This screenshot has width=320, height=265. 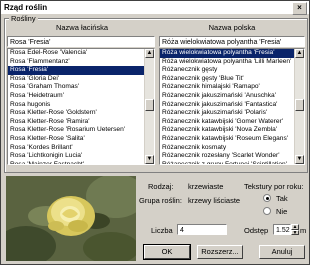 I want to click on list-item: Rosa Kletter-Rose 'Goldstern', so click(x=76, y=113).